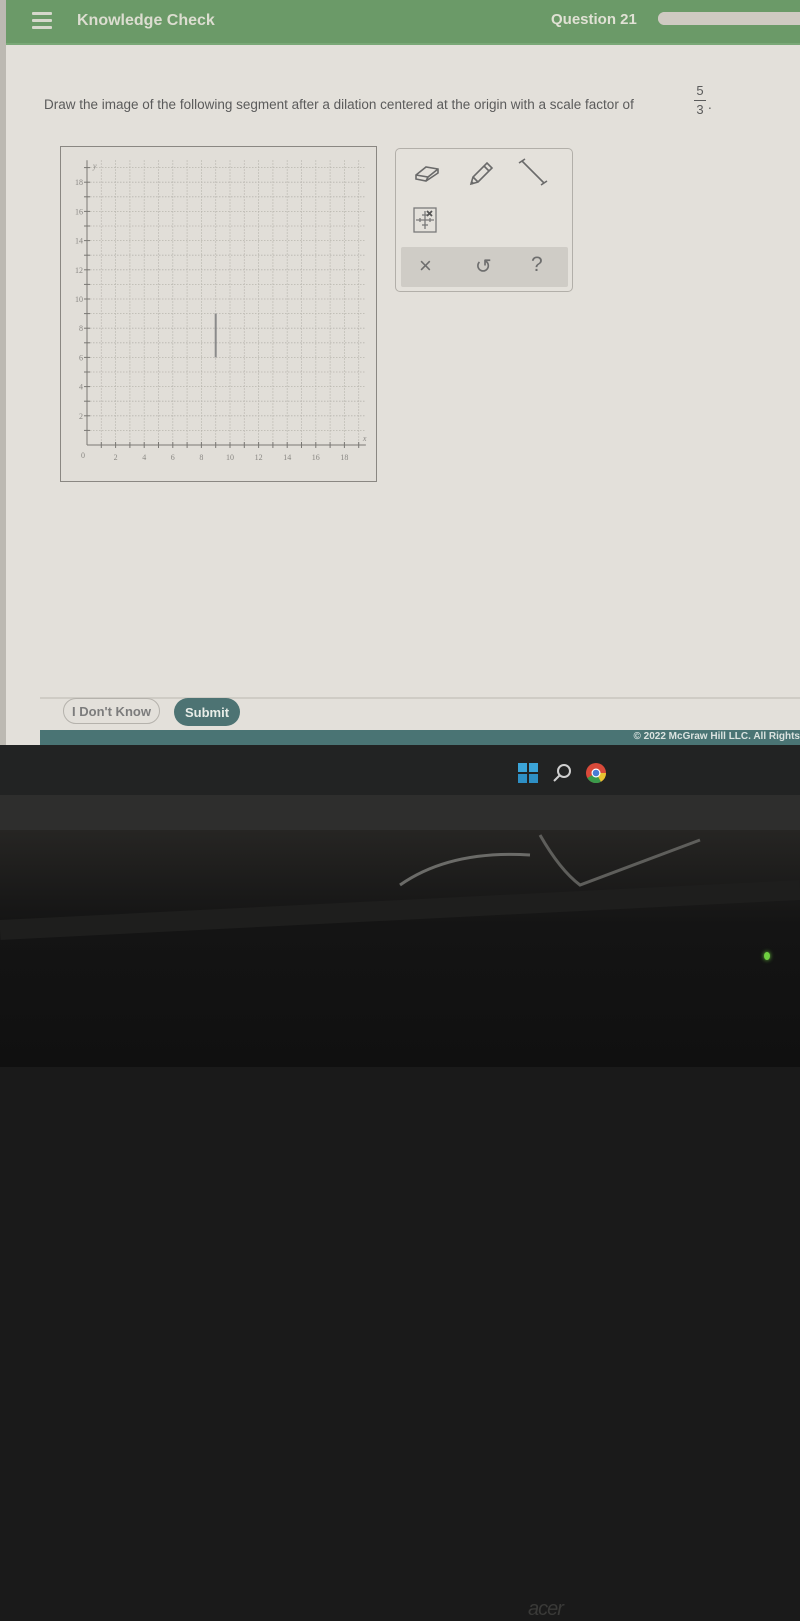  What do you see at coordinates (594, 19) in the screenshot?
I see `question-number: Question 21` at bounding box center [594, 19].